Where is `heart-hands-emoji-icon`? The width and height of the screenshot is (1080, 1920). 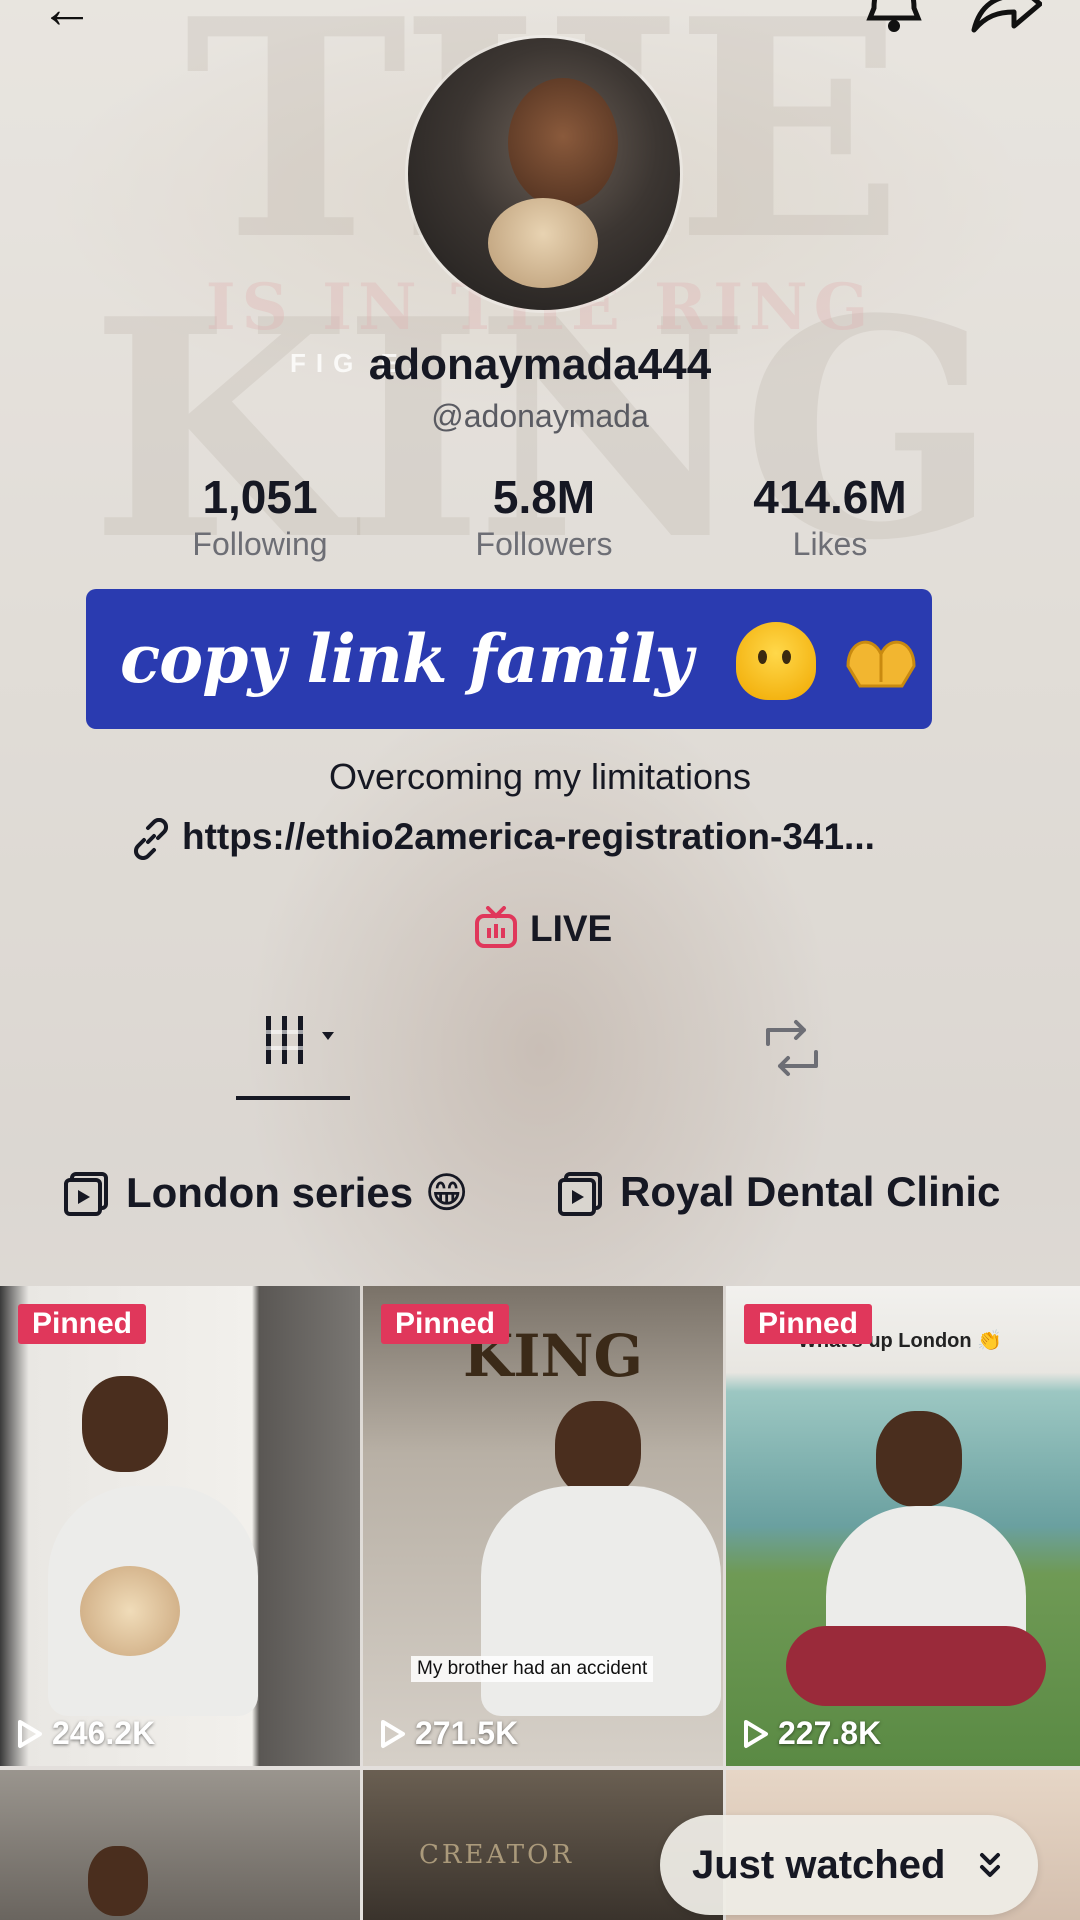
heart-hands-emoji-icon is located at coordinates (881, 664).